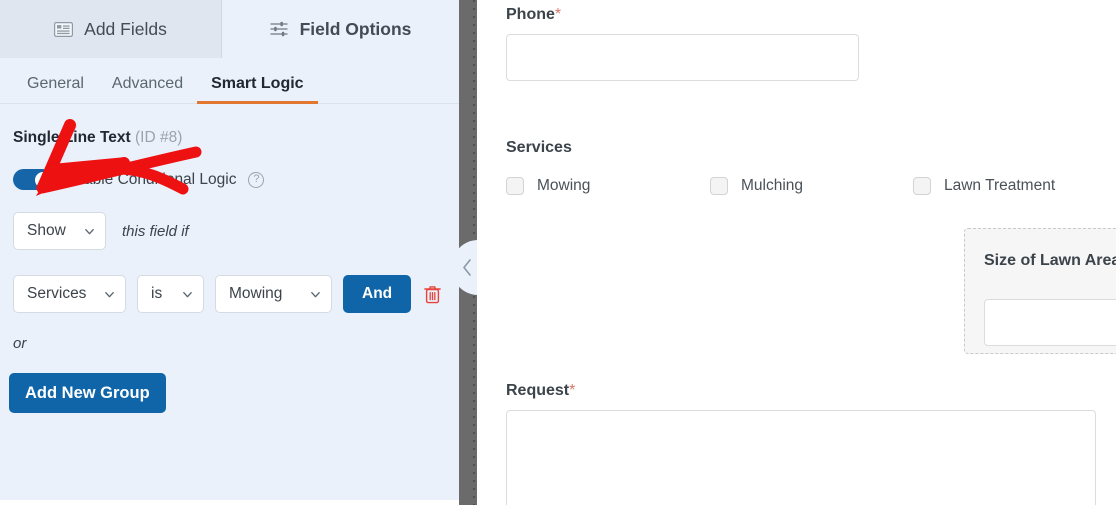 Image resolution: width=1116 pixels, height=505 pixels. I want to click on services-option-lawn-treatment: Lawn Treatment, so click(984, 186).